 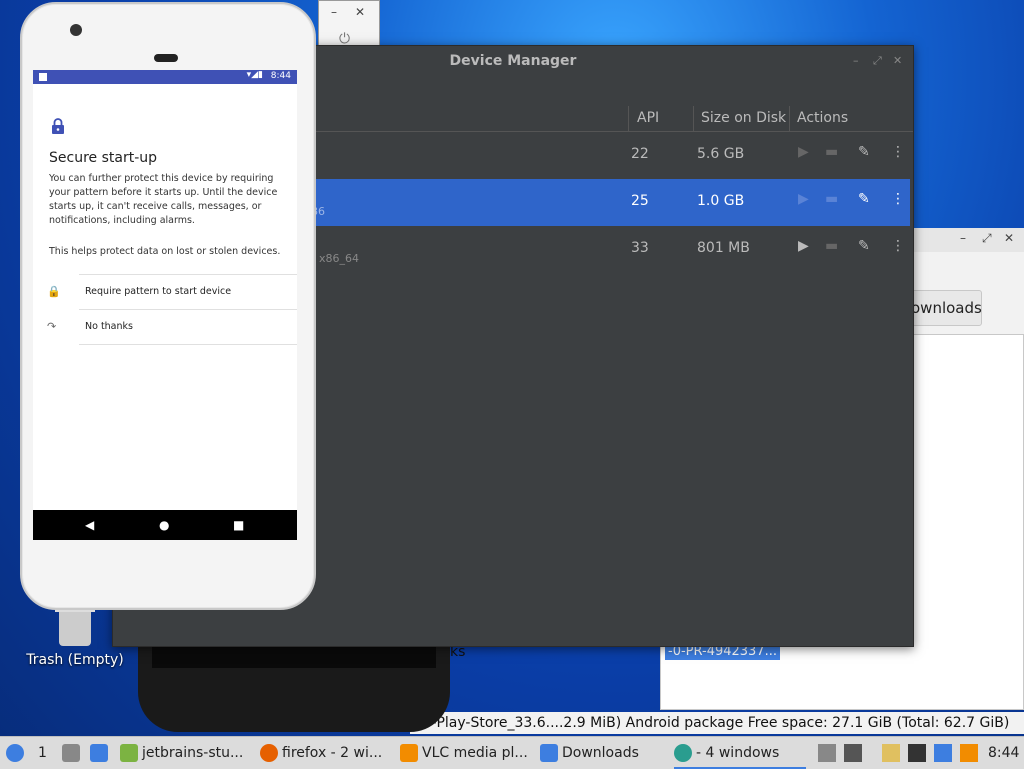 What do you see at coordinates (269, 753) in the screenshot?
I see `firefox-icon` at bounding box center [269, 753].